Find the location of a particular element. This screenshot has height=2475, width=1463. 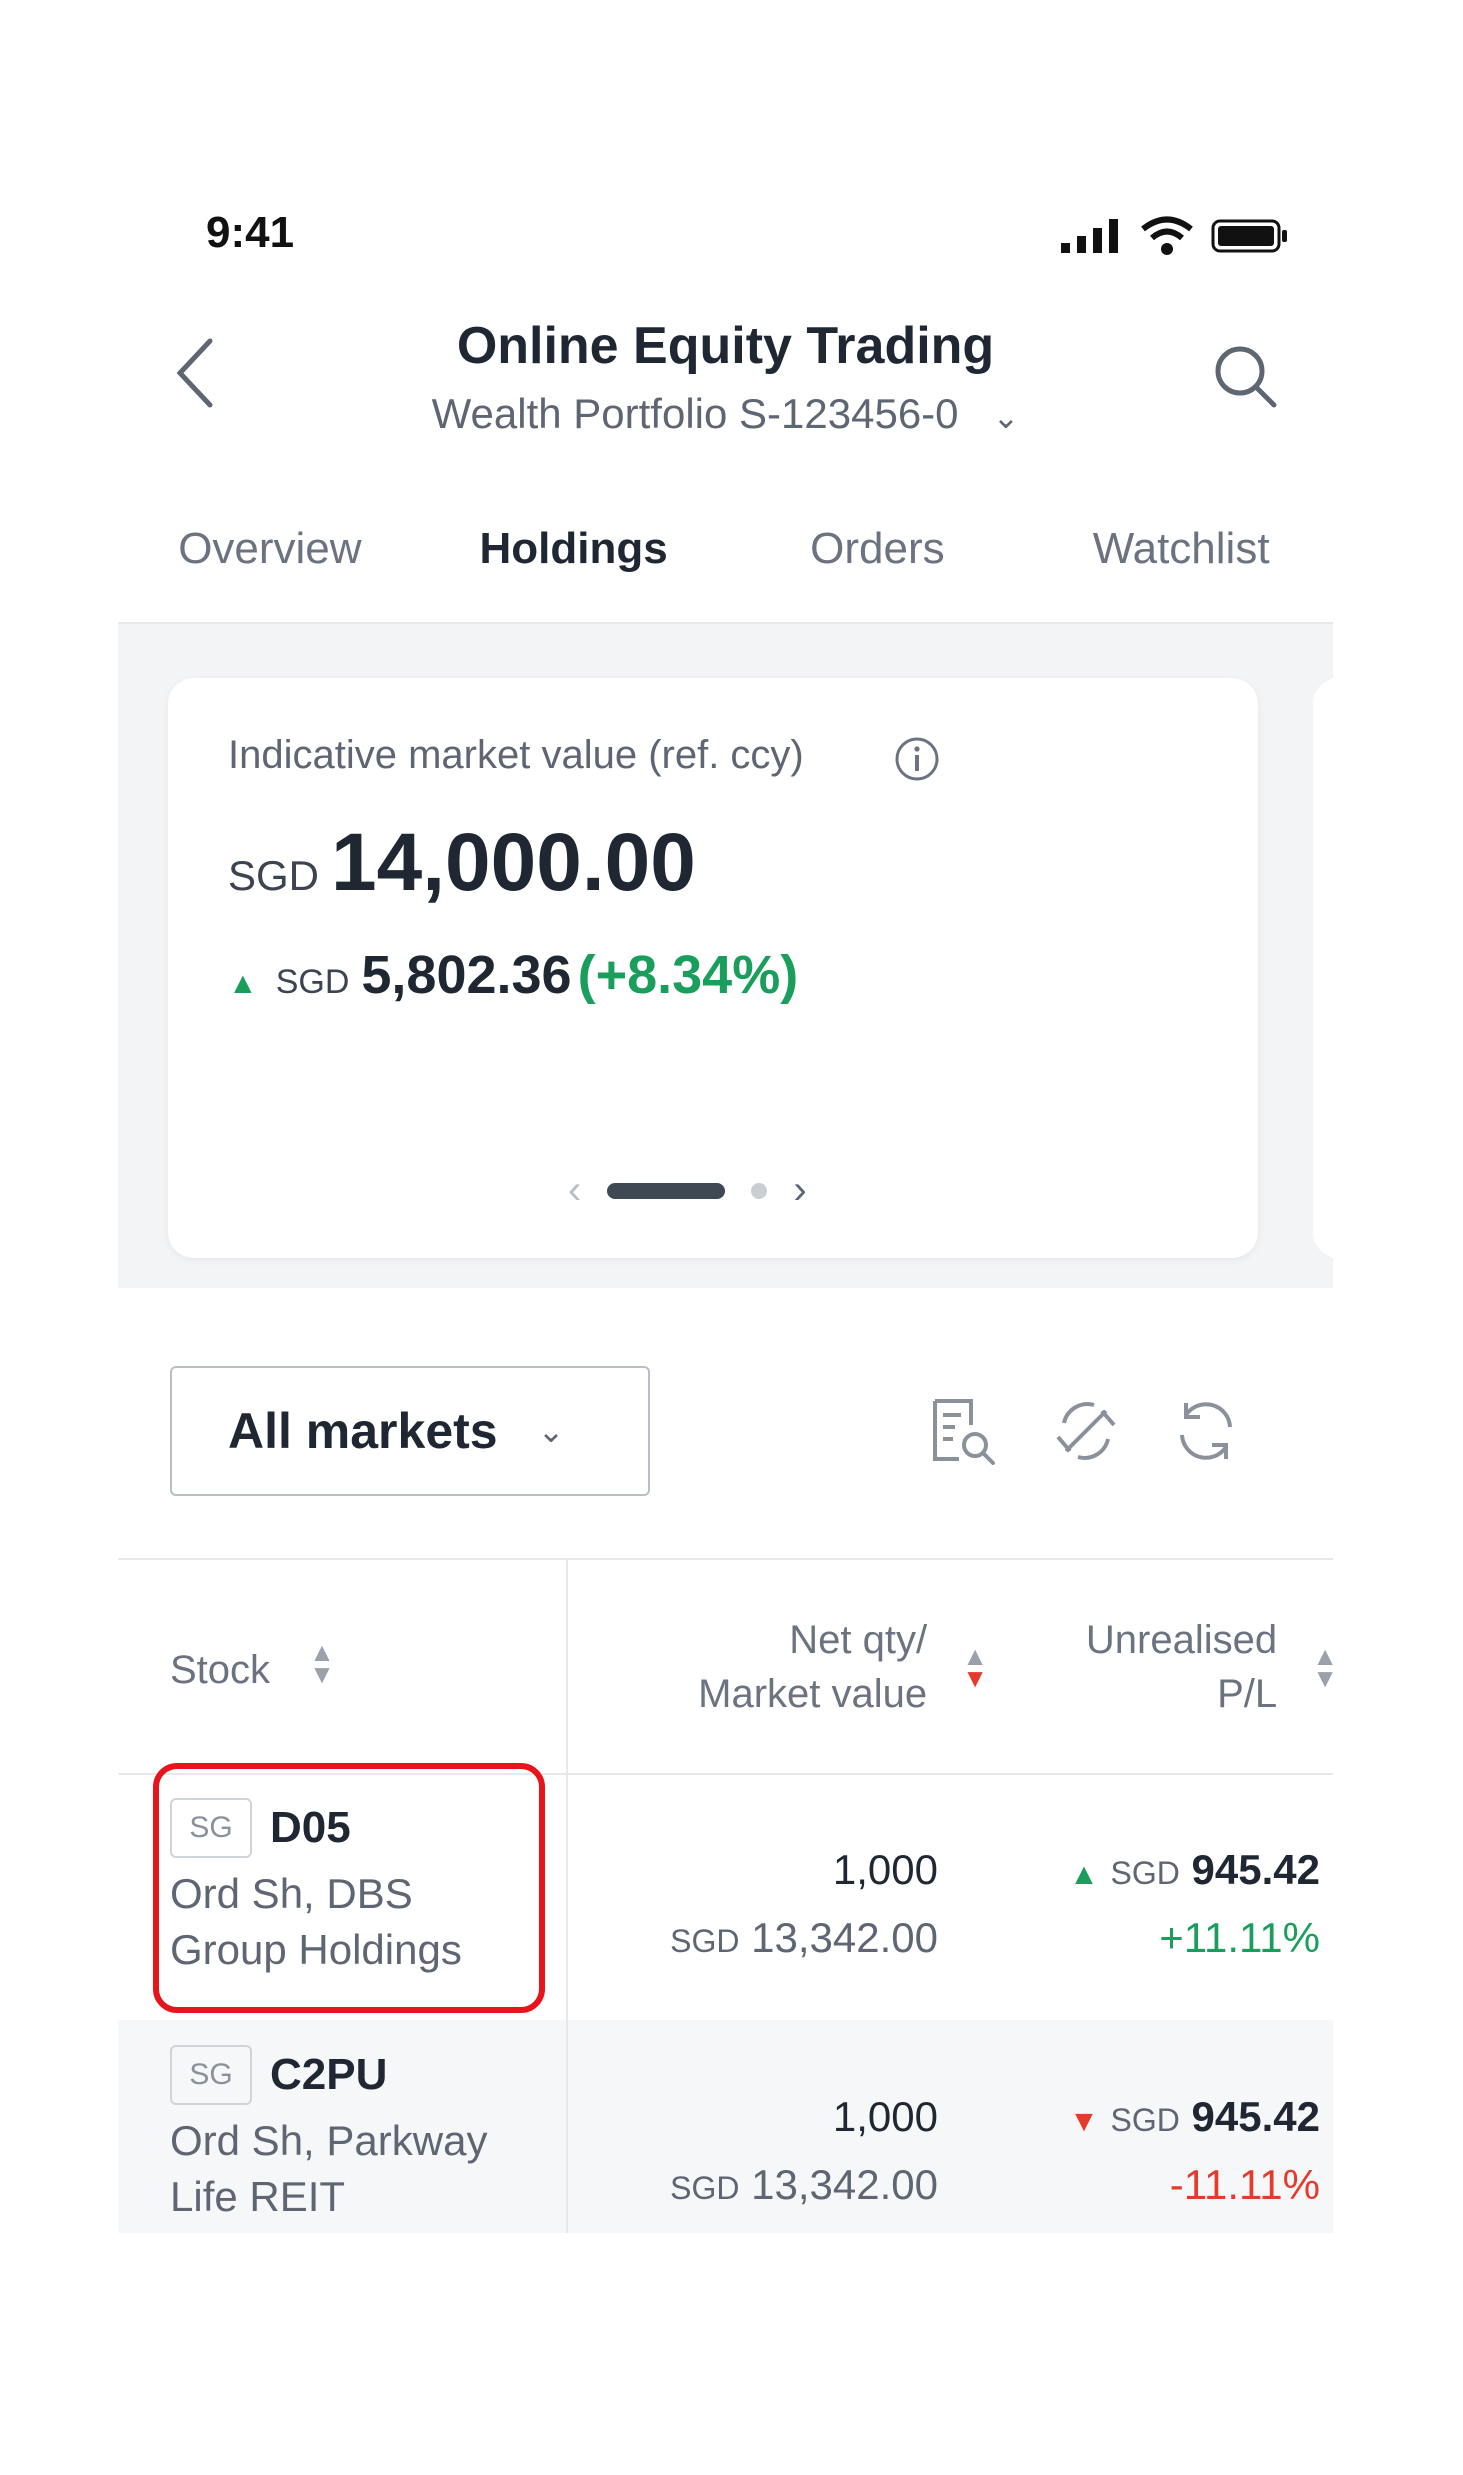

document-search-icon is located at coordinates (961, 1431).